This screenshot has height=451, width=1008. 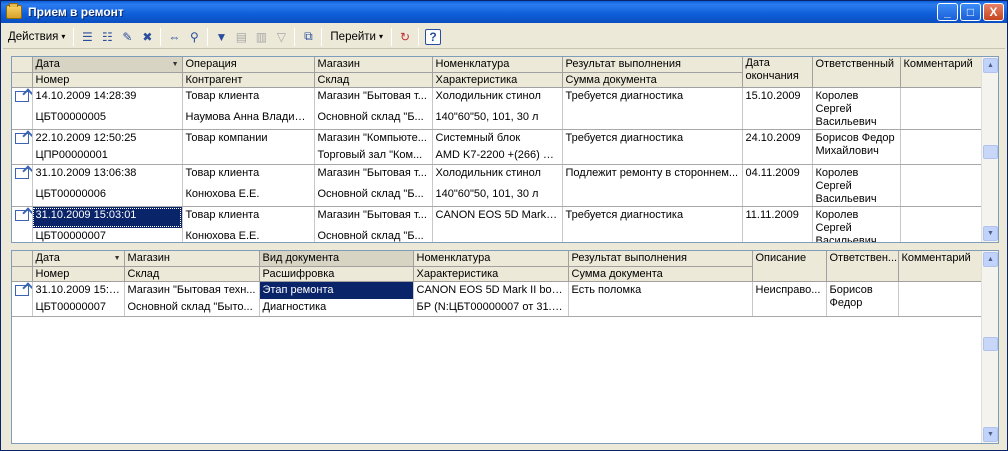 I want to click on column-header-doc-type: Вид документа, so click(x=336, y=259).